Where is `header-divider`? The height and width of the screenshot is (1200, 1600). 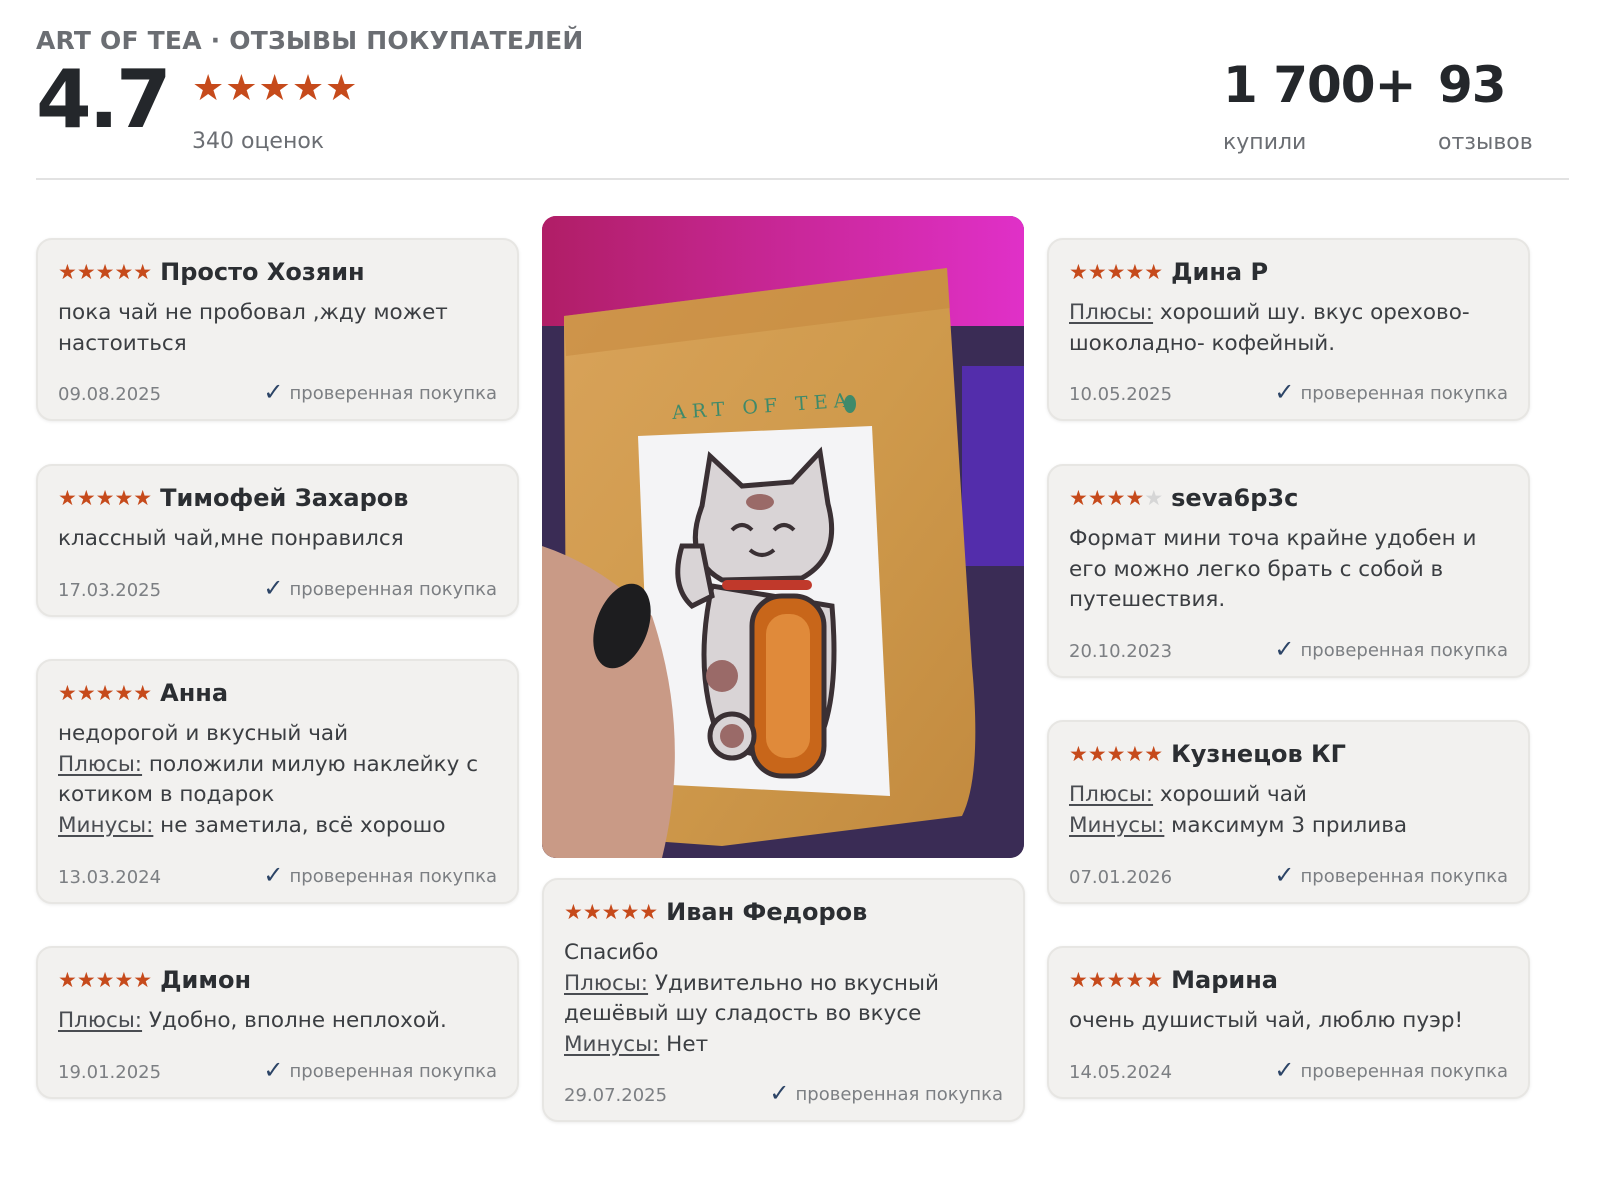
header-divider is located at coordinates (802, 179).